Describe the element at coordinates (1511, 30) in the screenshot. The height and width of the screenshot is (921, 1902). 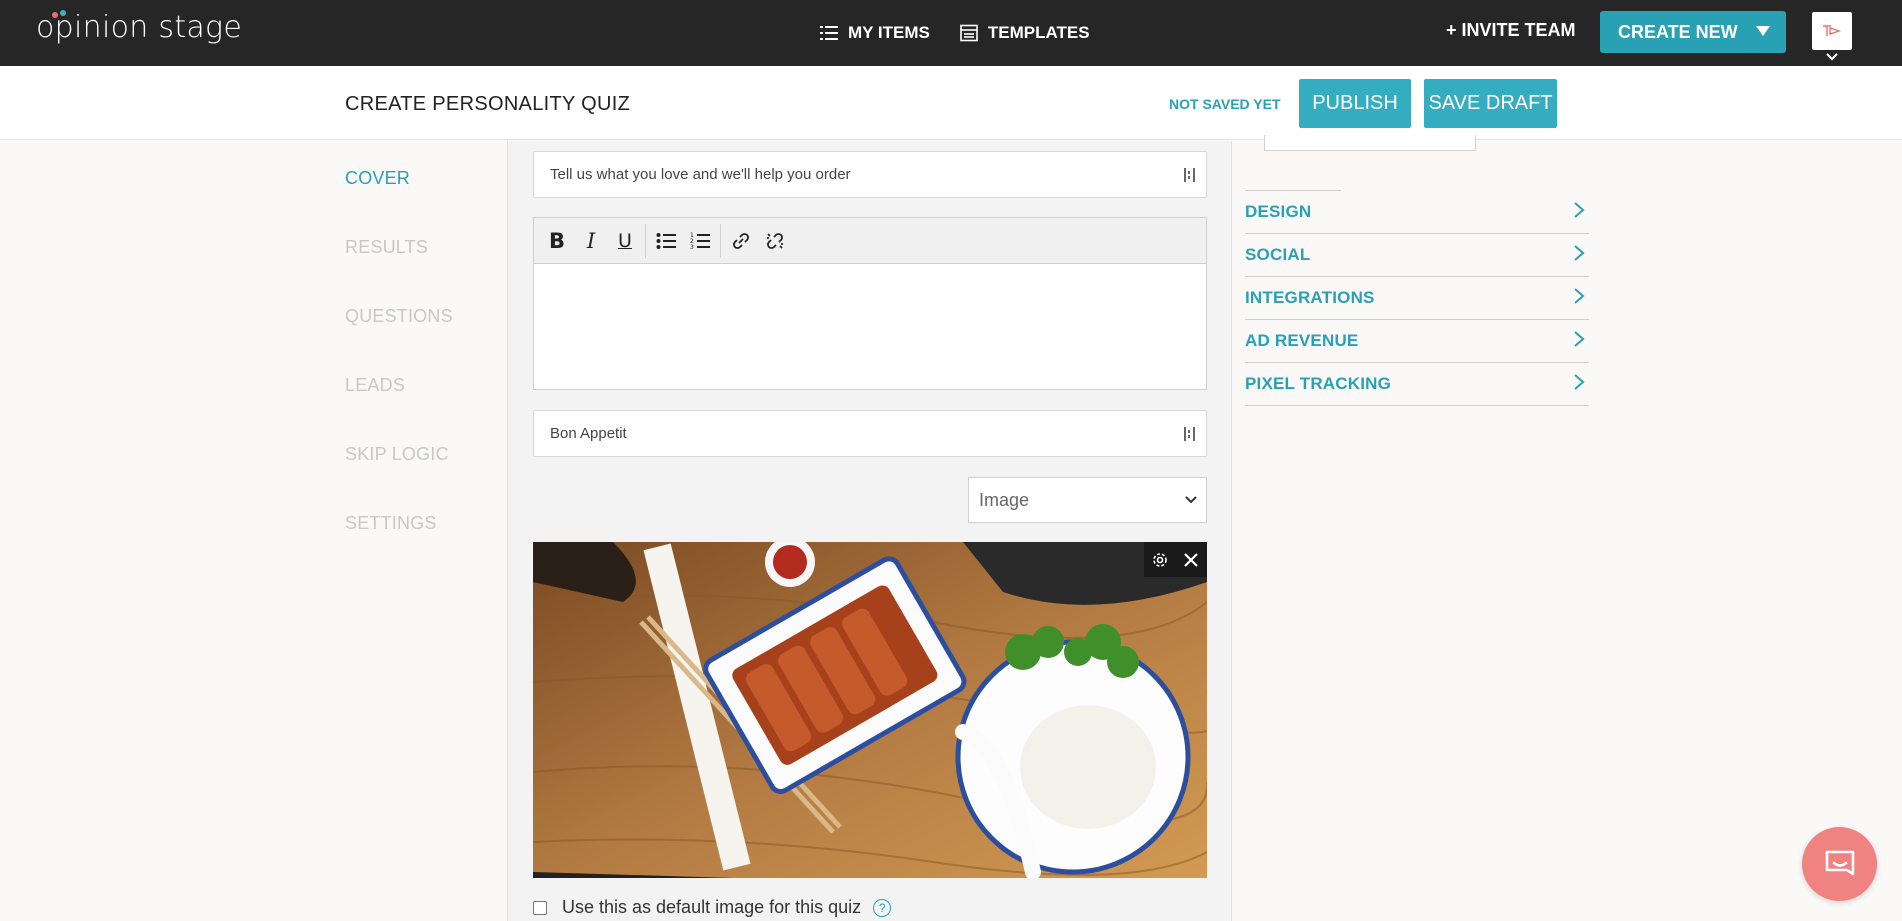
I see `invite-team-link: + INVITE TEAM` at that location.